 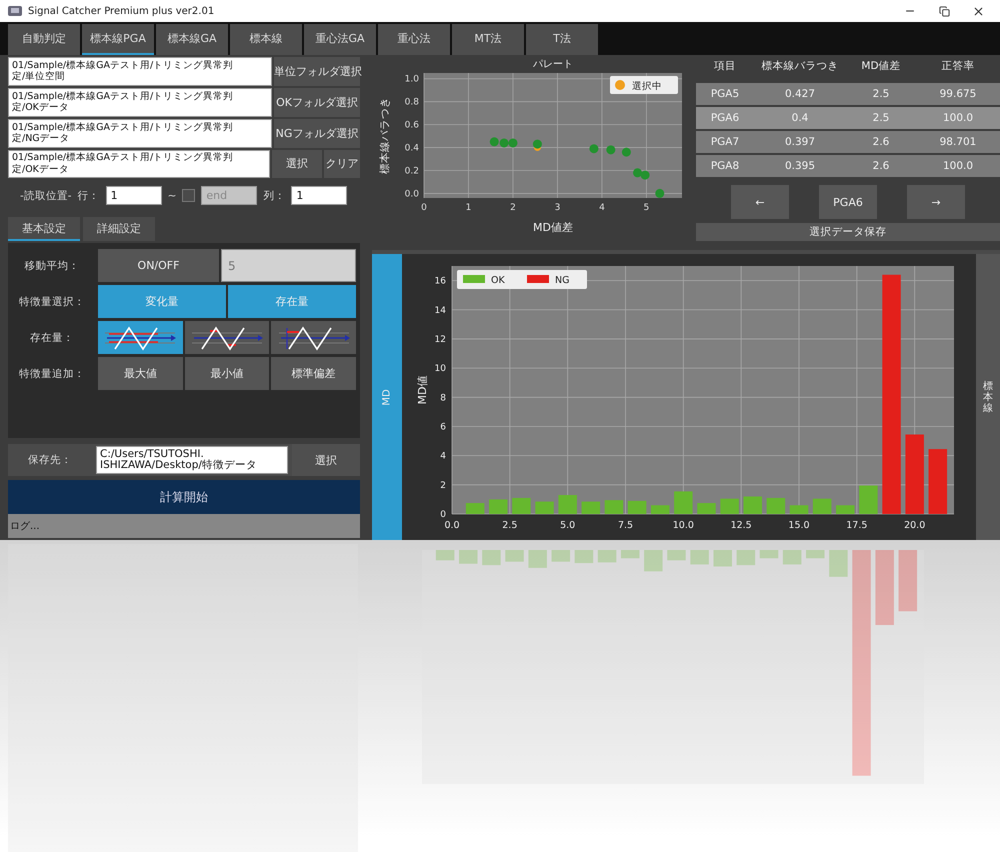 I want to click on tab: MT法, so click(x=488, y=39).